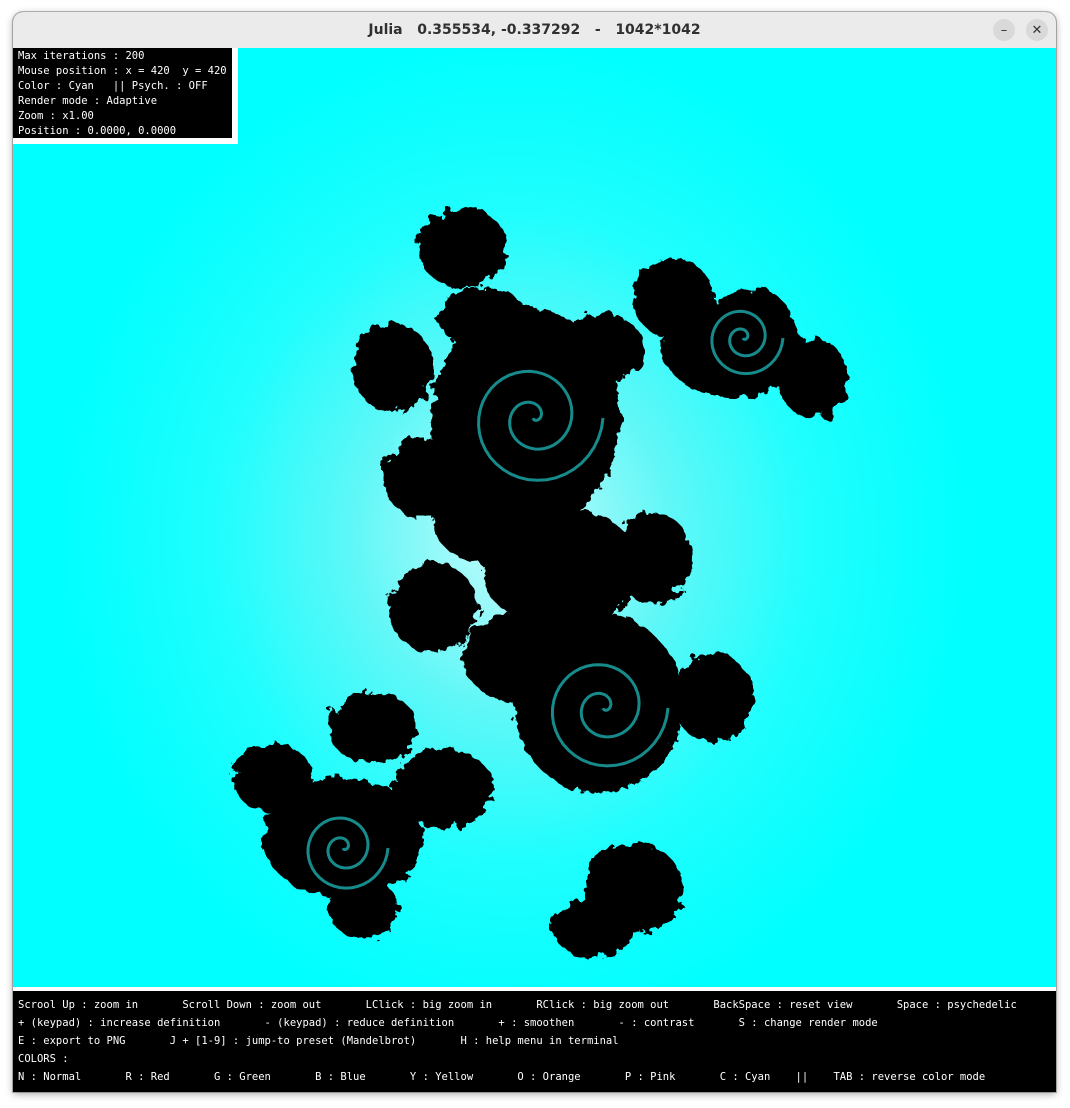 This screenshot has height=1108, width=1070. I want to click on info-zoom: Zoom : x1.00, so click(56, 116).